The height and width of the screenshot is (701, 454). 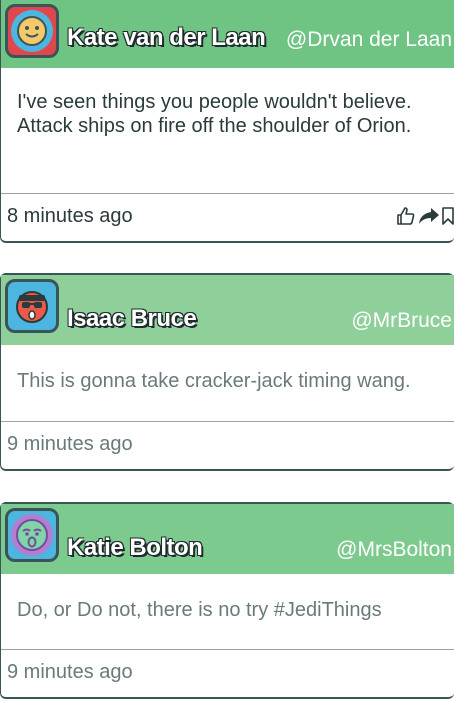 I want to click on post-header: Katie Bolton @MrsBolton, so click(x=227, y=539).